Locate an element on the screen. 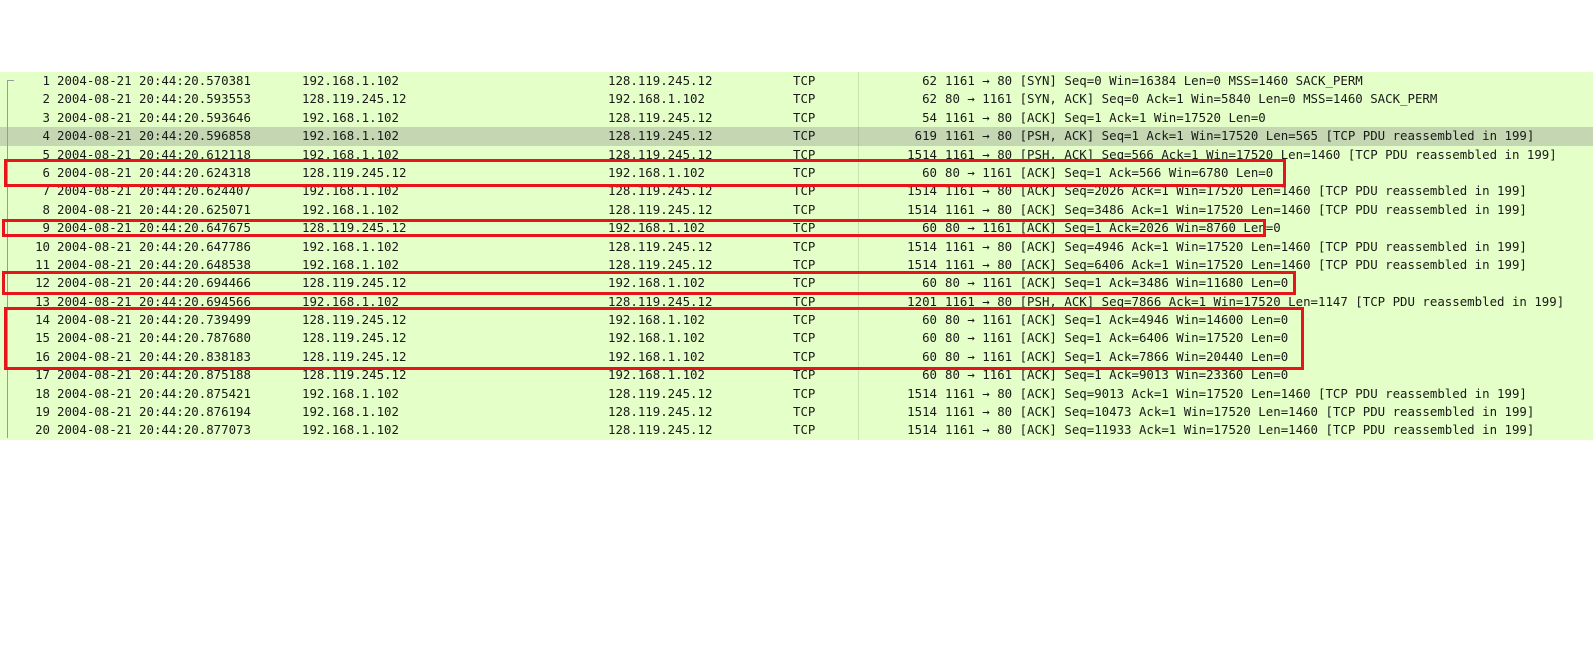 Image resolution: width=1593 pixels, height=648 pixels. packet-time: 2004-08-21 20:44:20.694566 is located at coordinates (154, 301).